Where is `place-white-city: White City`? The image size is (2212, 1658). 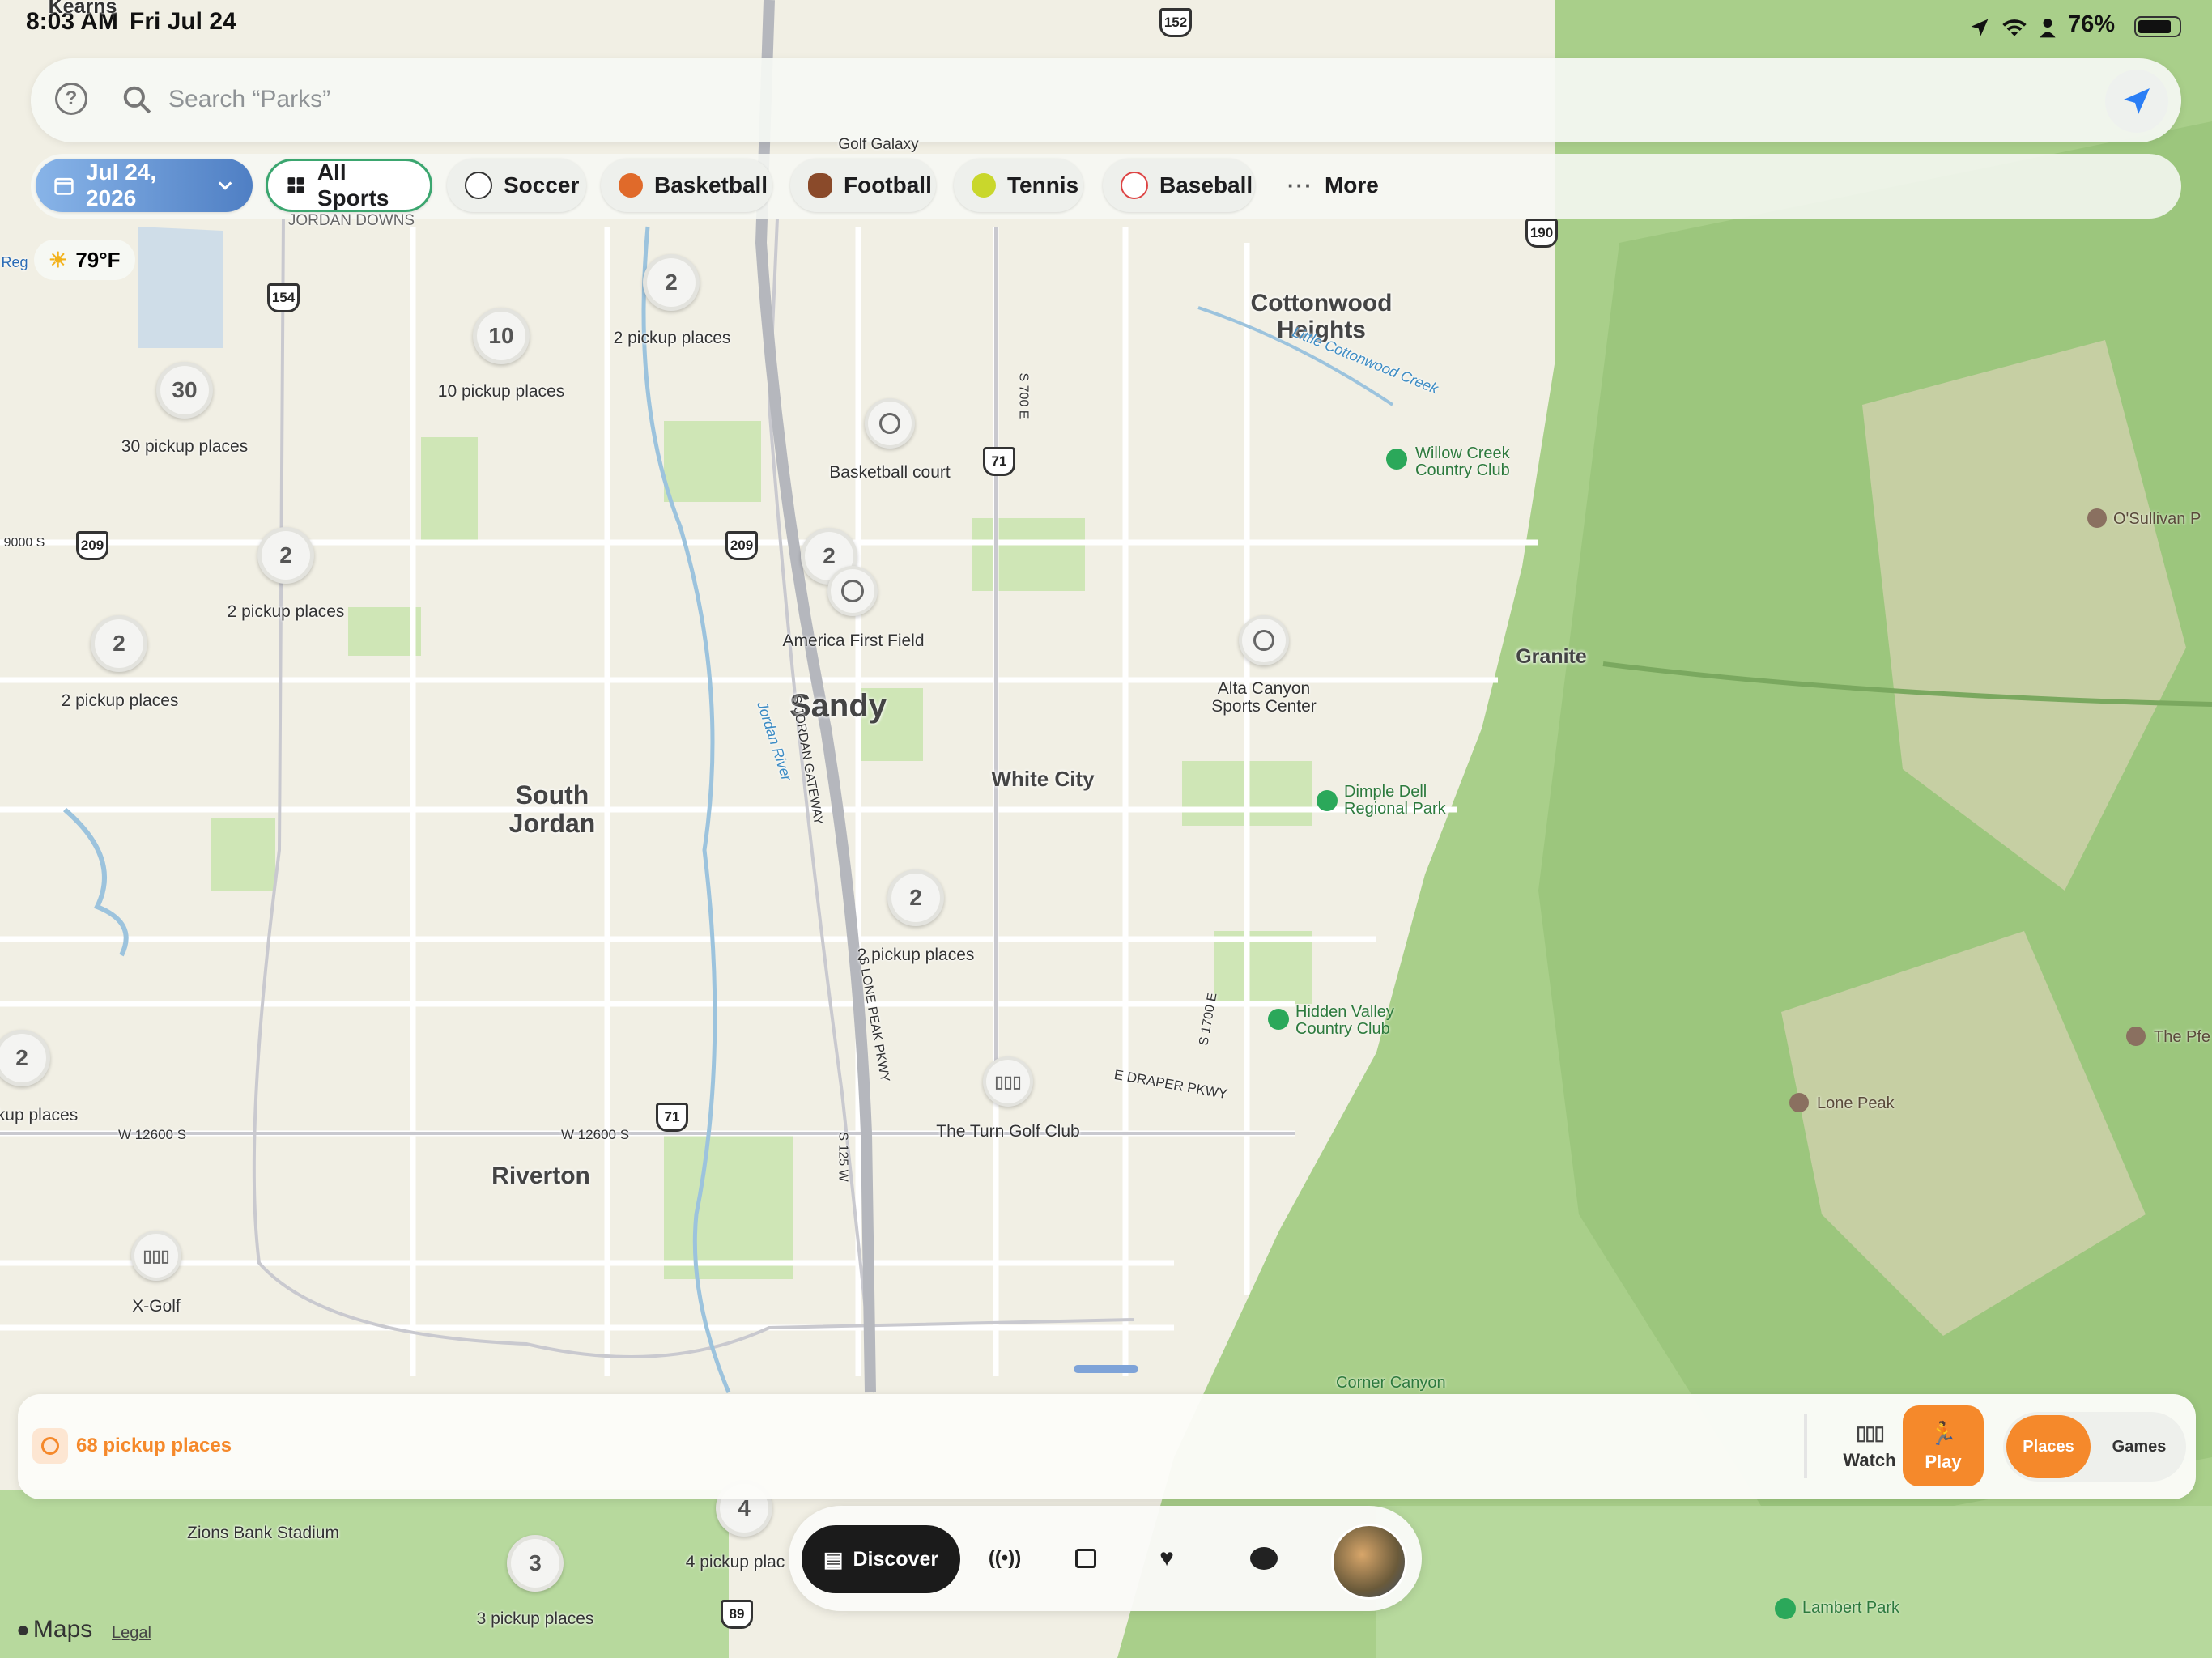
place-white-city: White City is located at coordinates (1043, 779).